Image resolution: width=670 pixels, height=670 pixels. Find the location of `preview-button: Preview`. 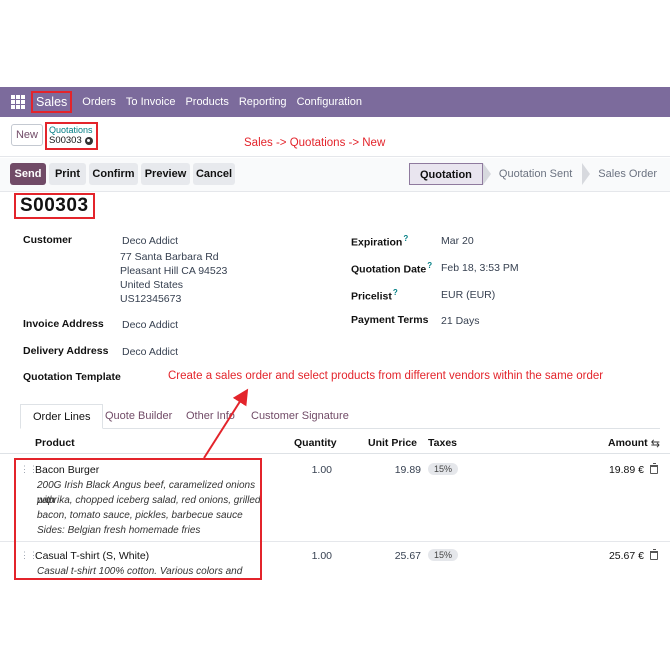

preview-button: Preview is located at coordinates (165, 174).